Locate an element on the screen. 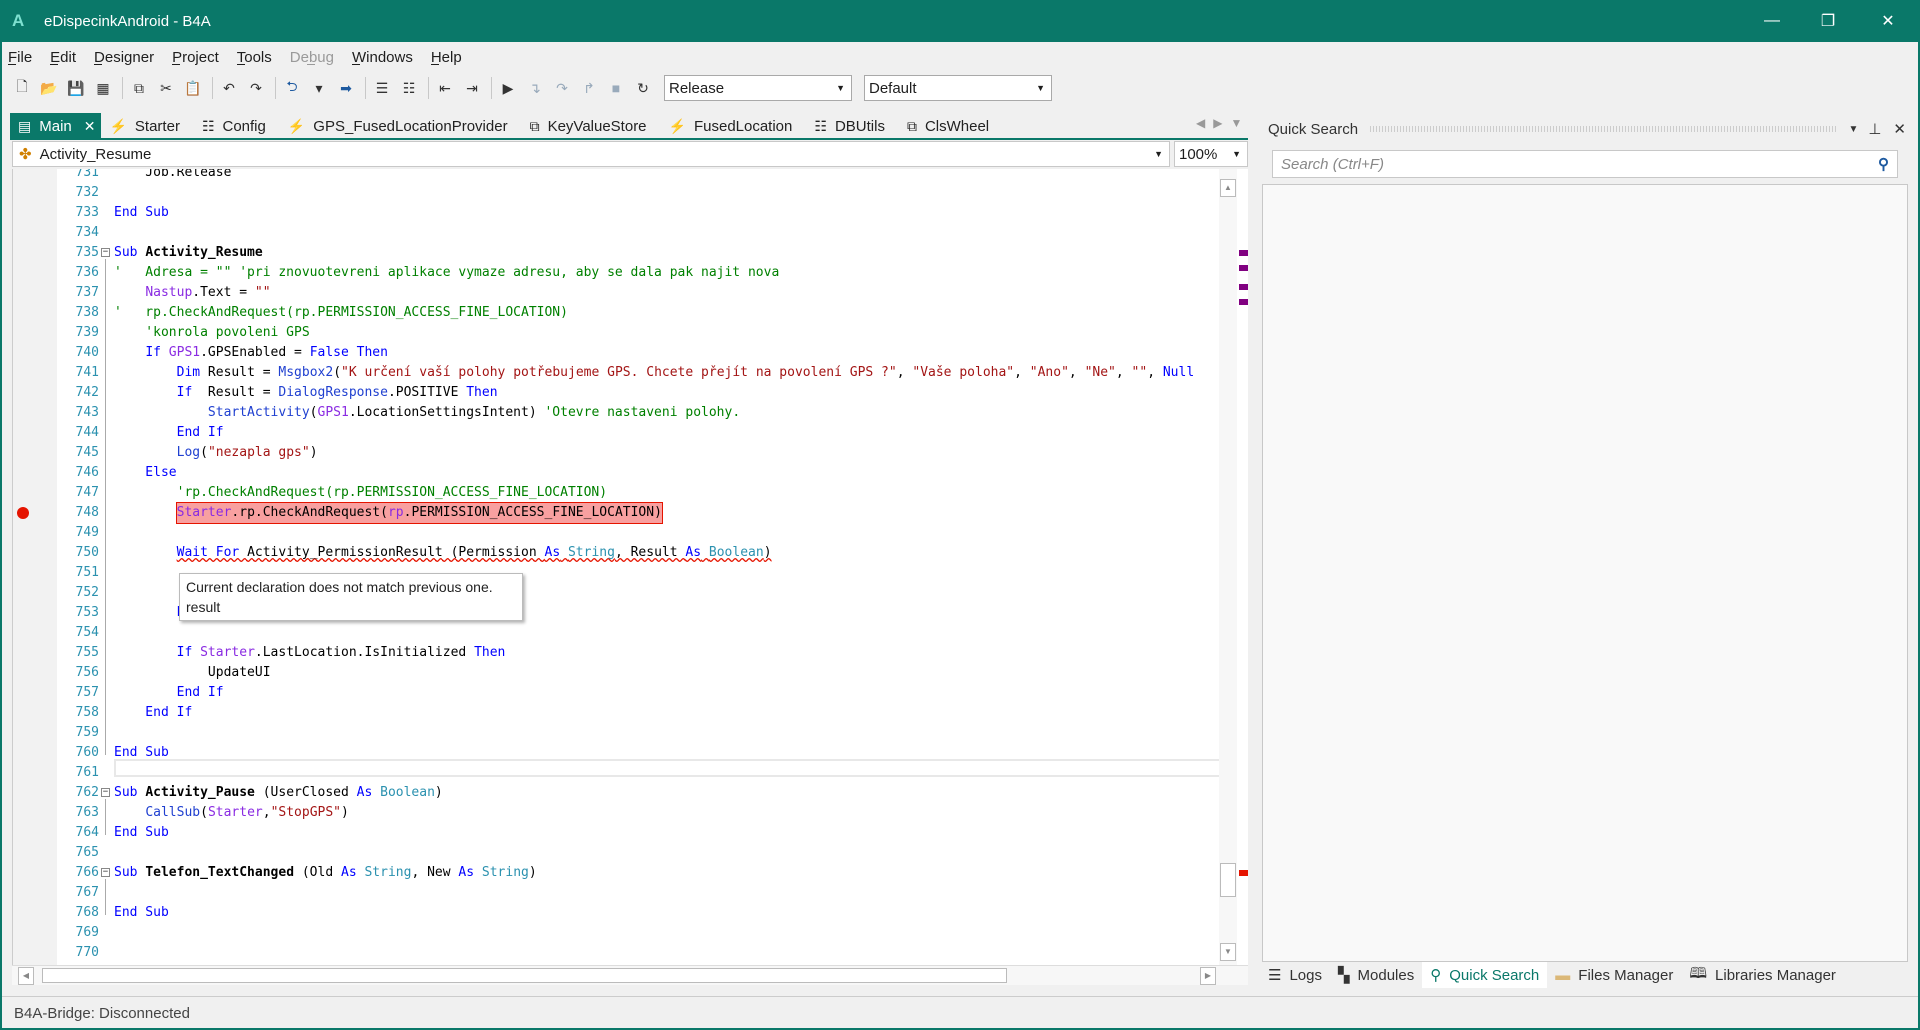 The image size is (1920, 1030). code-line: 770 is located at coordinates (615, 953).